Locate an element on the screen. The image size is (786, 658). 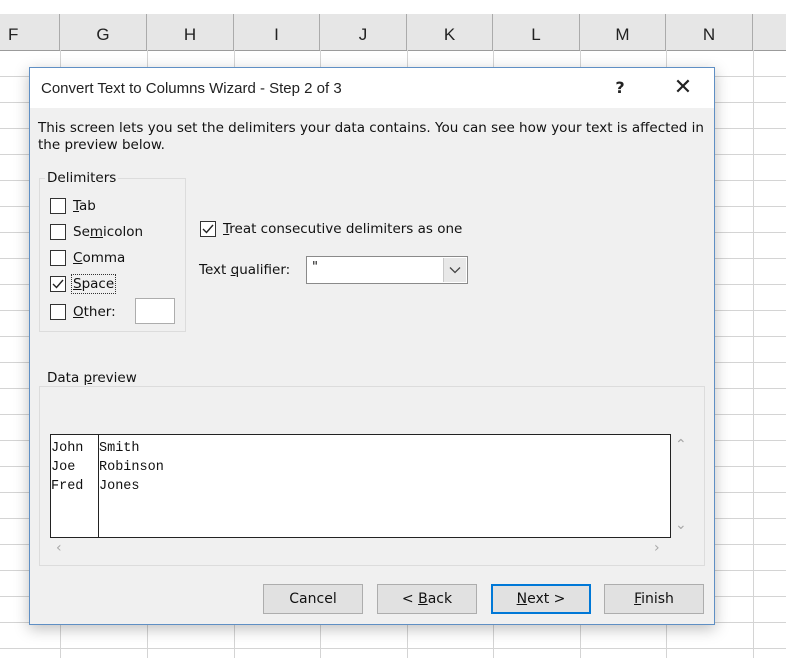
text-qualifier-dropdown-button is located at coordinates (454, 270).